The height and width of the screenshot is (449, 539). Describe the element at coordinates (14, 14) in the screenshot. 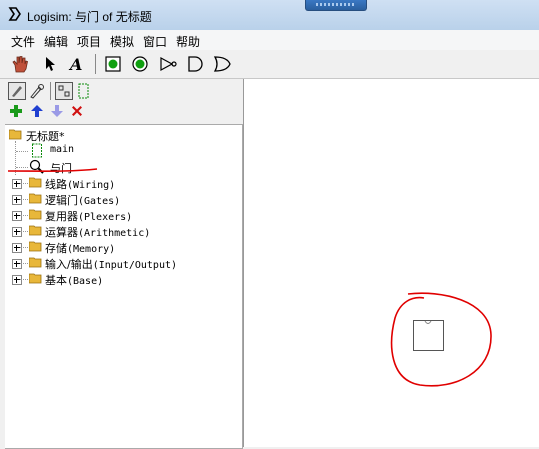

I see `logisim-app-icon` at that location.